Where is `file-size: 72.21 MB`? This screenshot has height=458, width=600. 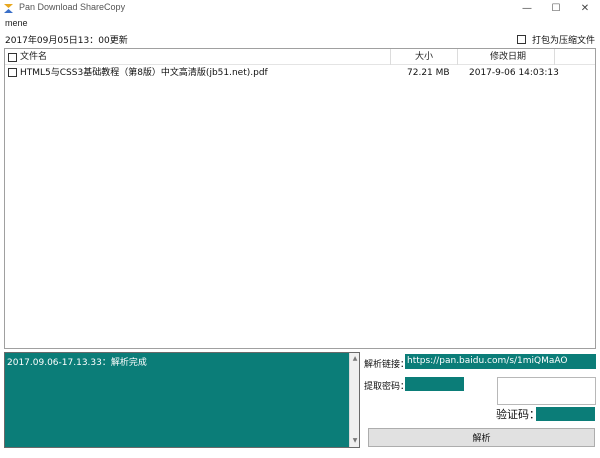 file-size: 72.21 MB is located at coordinates (428, 73).